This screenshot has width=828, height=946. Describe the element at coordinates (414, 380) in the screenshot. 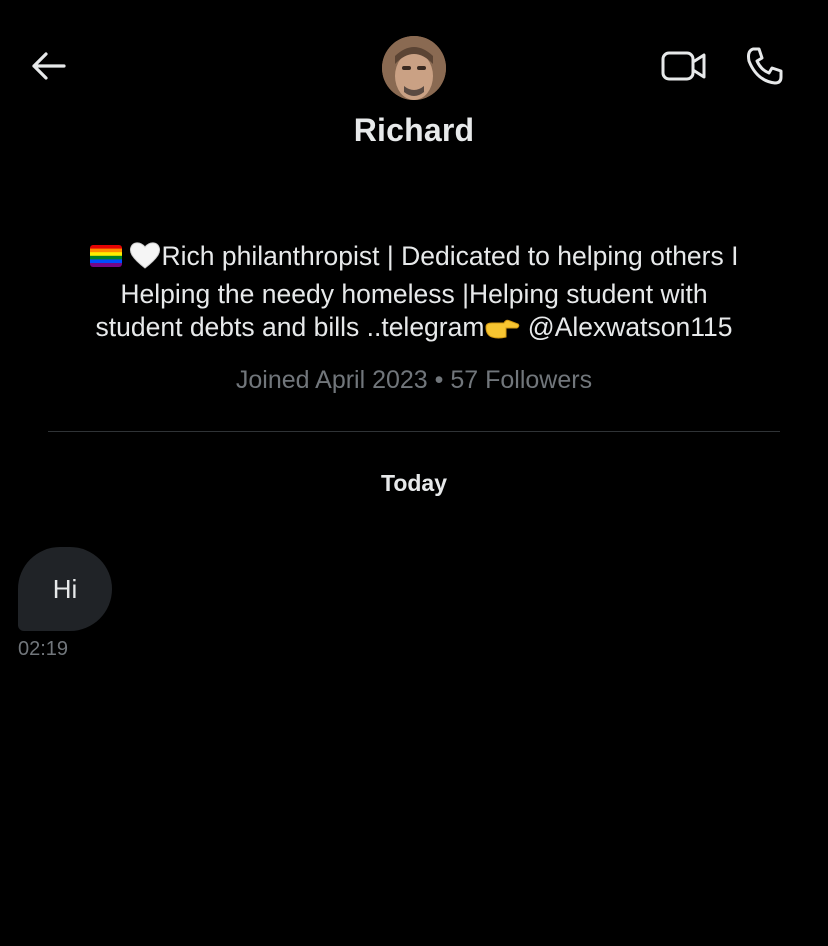

I see `profile-meta: Joined April 2023 • 57 Followers` at that location.